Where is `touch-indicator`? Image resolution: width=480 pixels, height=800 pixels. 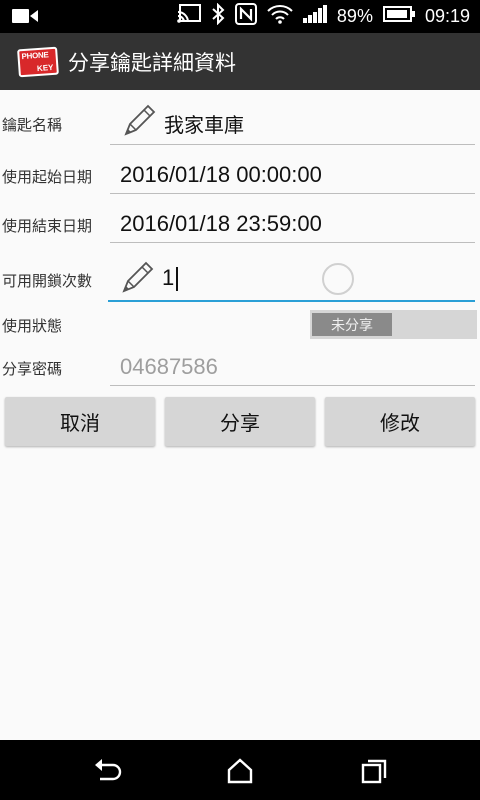 touch-indicator is located at coordinates (338, 279).